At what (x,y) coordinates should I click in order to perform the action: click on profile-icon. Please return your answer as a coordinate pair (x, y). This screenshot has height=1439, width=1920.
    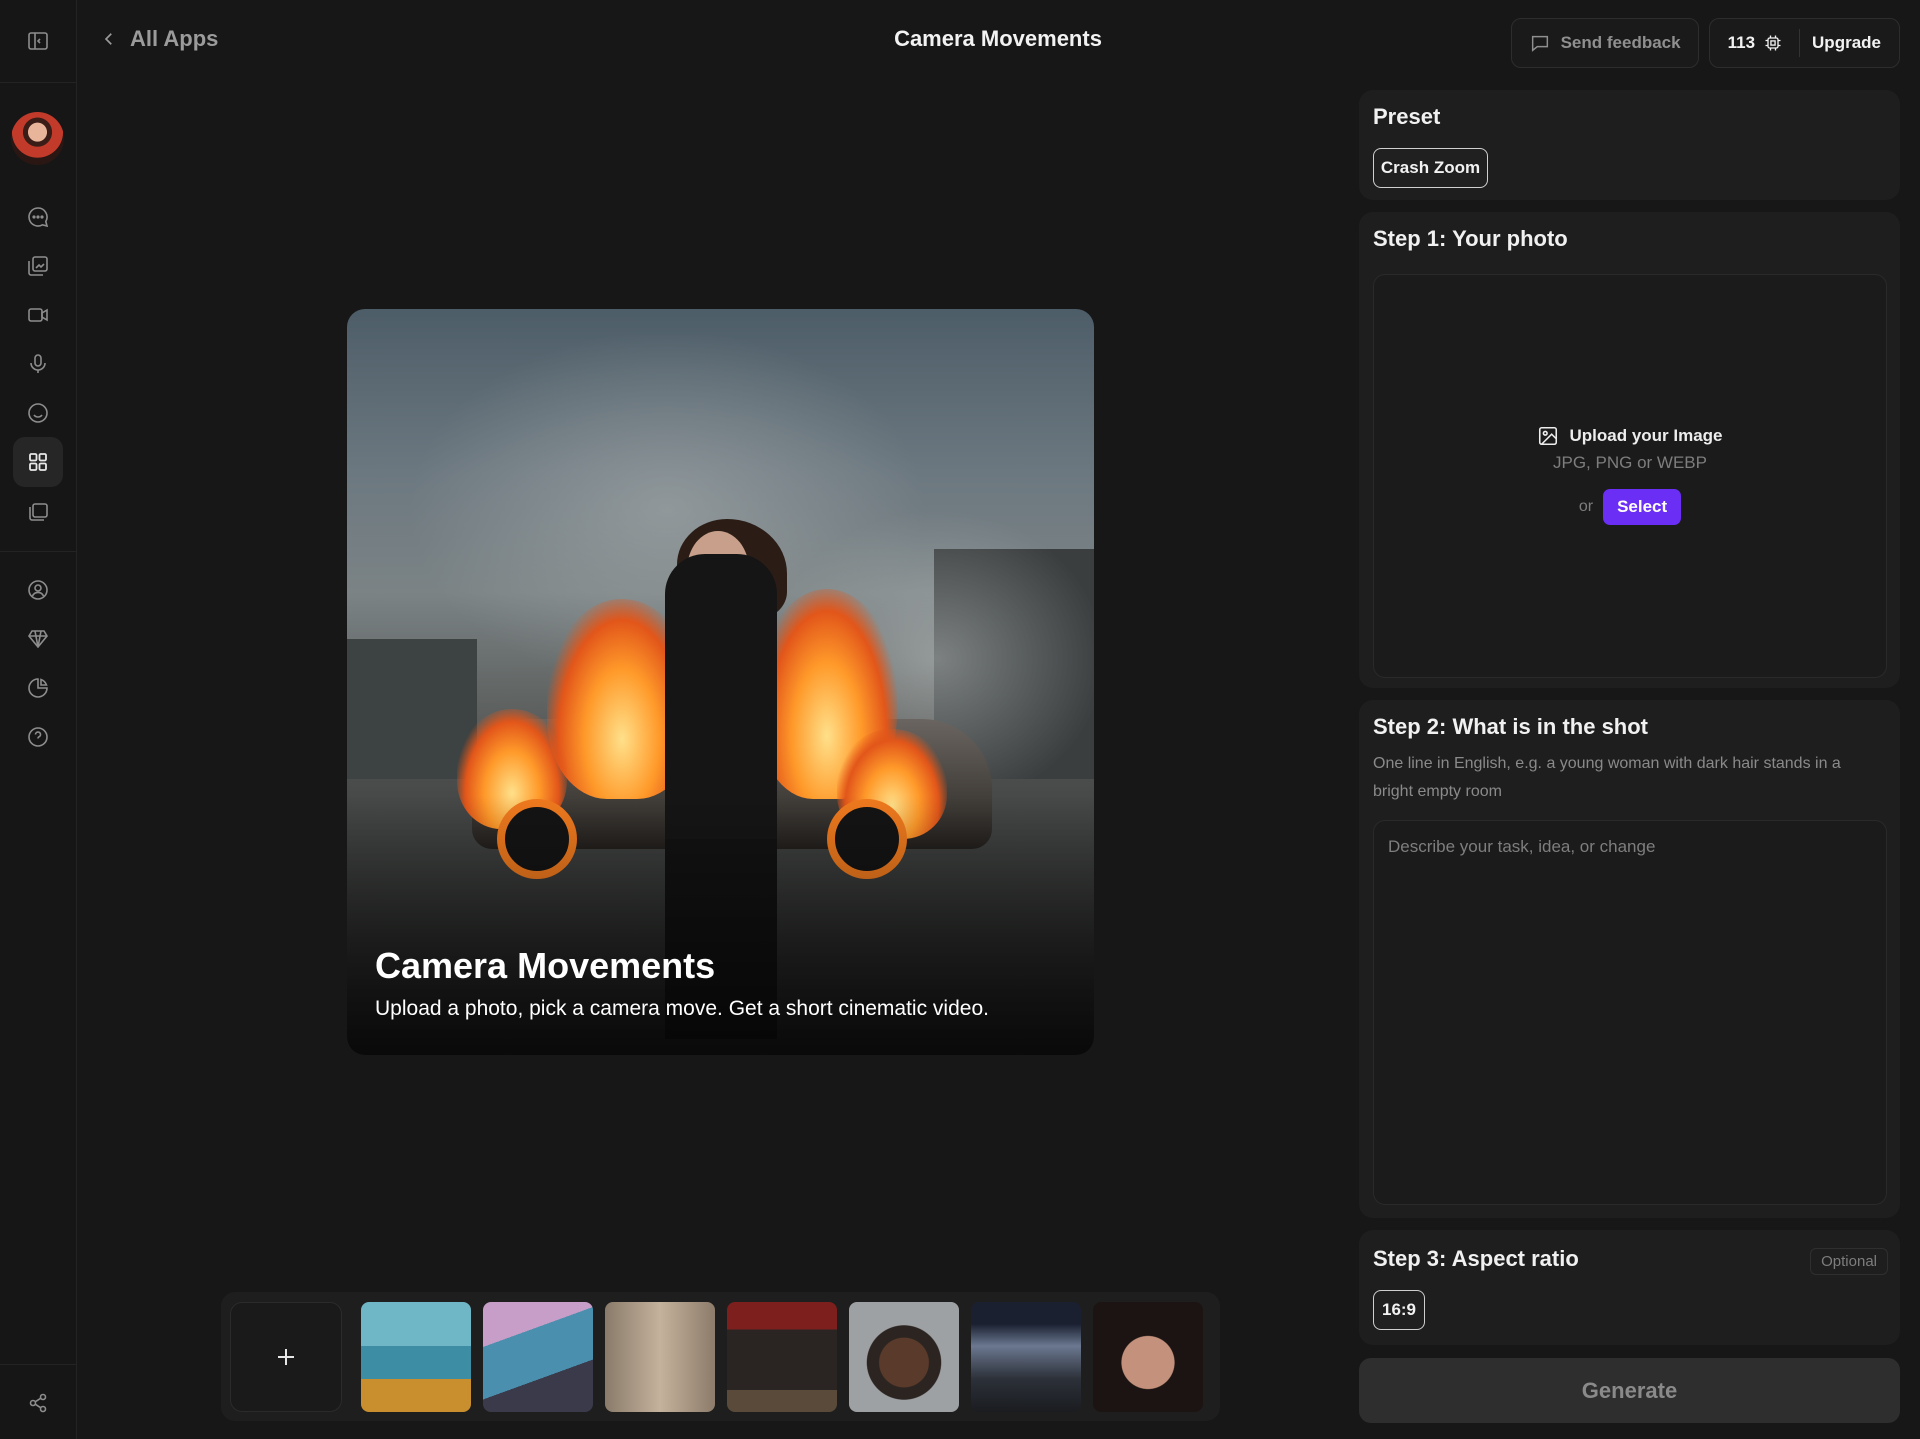
    Looking at the image, I should click on (38, 590).